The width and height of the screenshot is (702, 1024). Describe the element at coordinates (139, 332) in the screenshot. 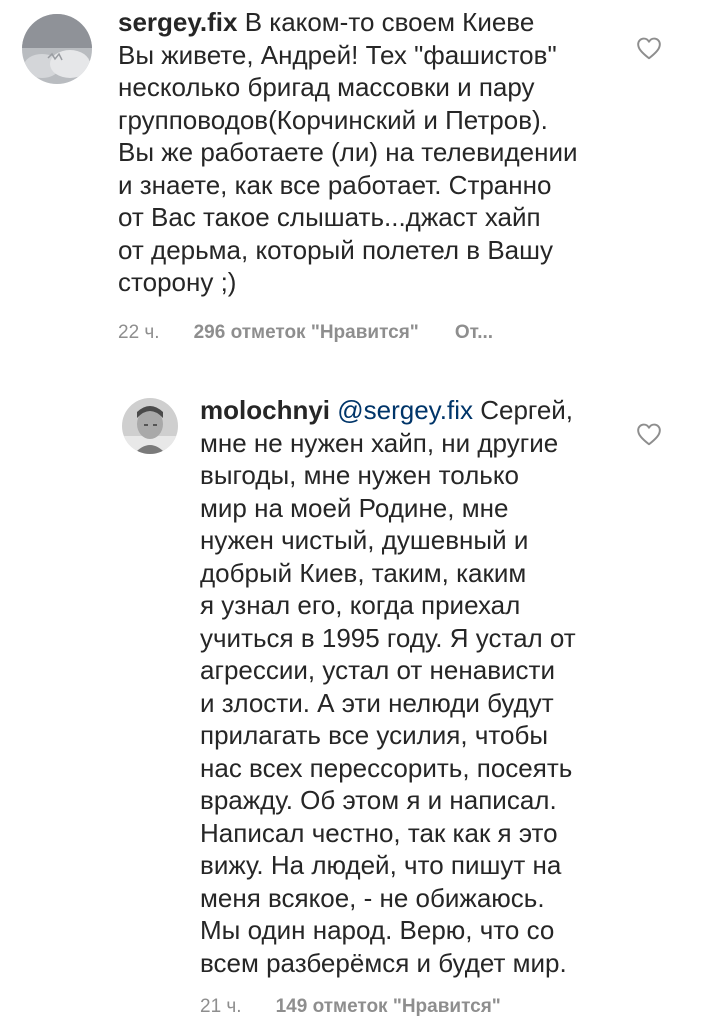

I see `timestamp: 22 ч.` at that location.